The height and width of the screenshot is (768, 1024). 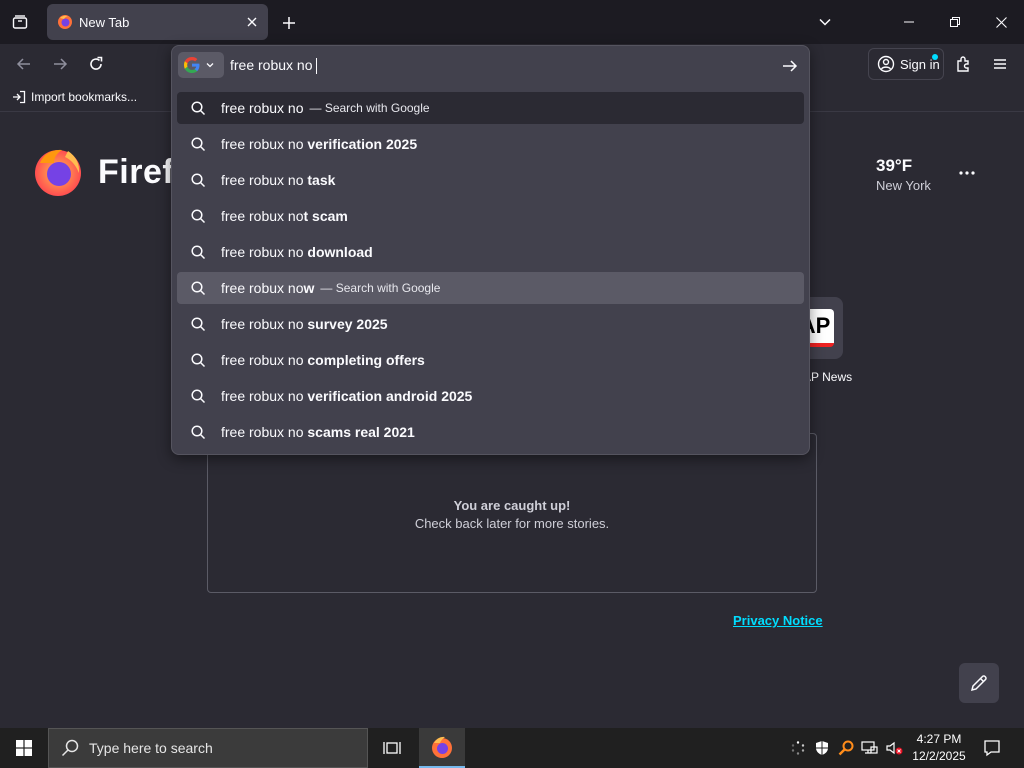 I want to click on suggestion-completion: scams real 2021, so click(x=361, y=432).